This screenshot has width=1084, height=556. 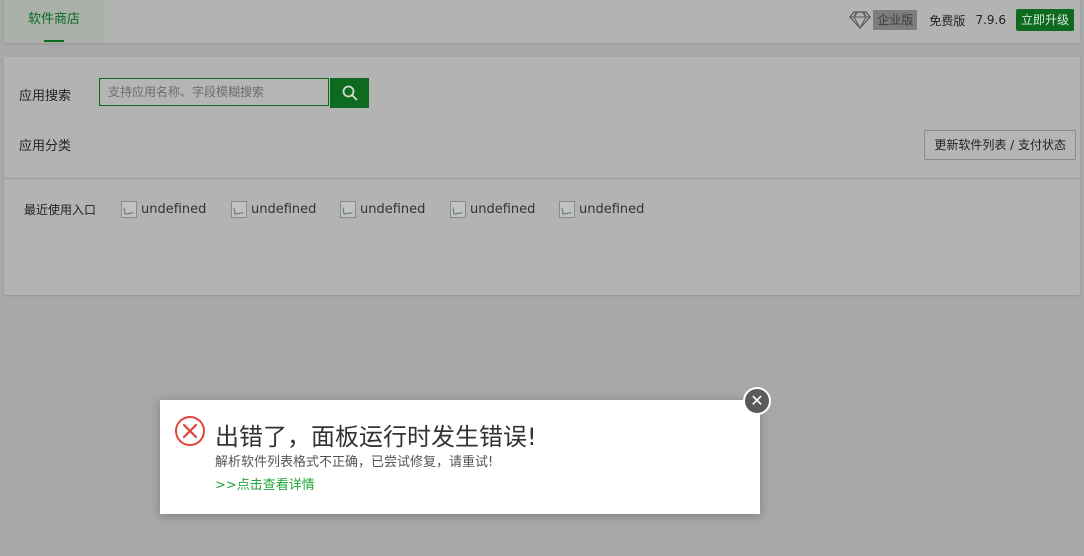 I want to click on refresh-list-button: 更新软件列表 / 支付状态, so click(x=1000, y=145).